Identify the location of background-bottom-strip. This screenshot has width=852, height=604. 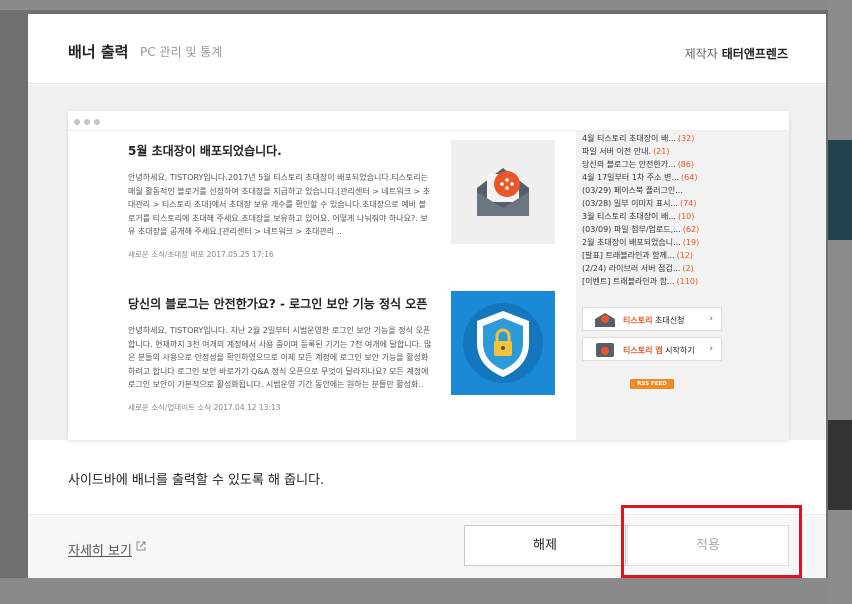
(426, 591).